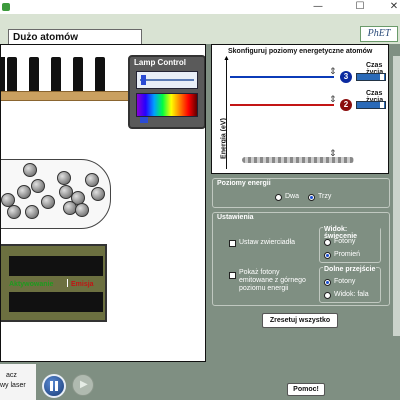 This screenshot has height=400, width=400. I want to click on glow-beam-label: Promień, so click(347, 254).